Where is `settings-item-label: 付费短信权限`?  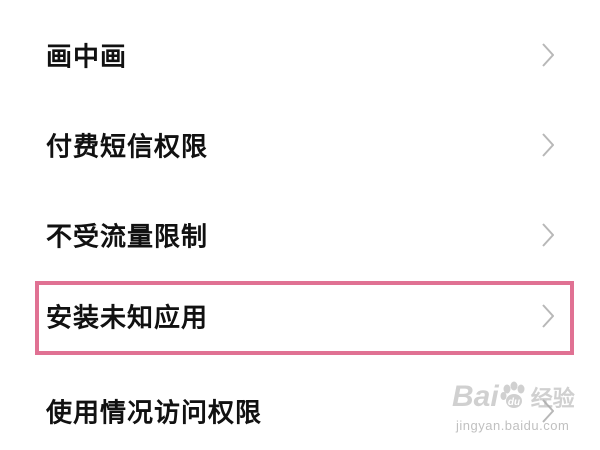
settings-item-label: 付费短信权限 is located at coordinates (127, 147).